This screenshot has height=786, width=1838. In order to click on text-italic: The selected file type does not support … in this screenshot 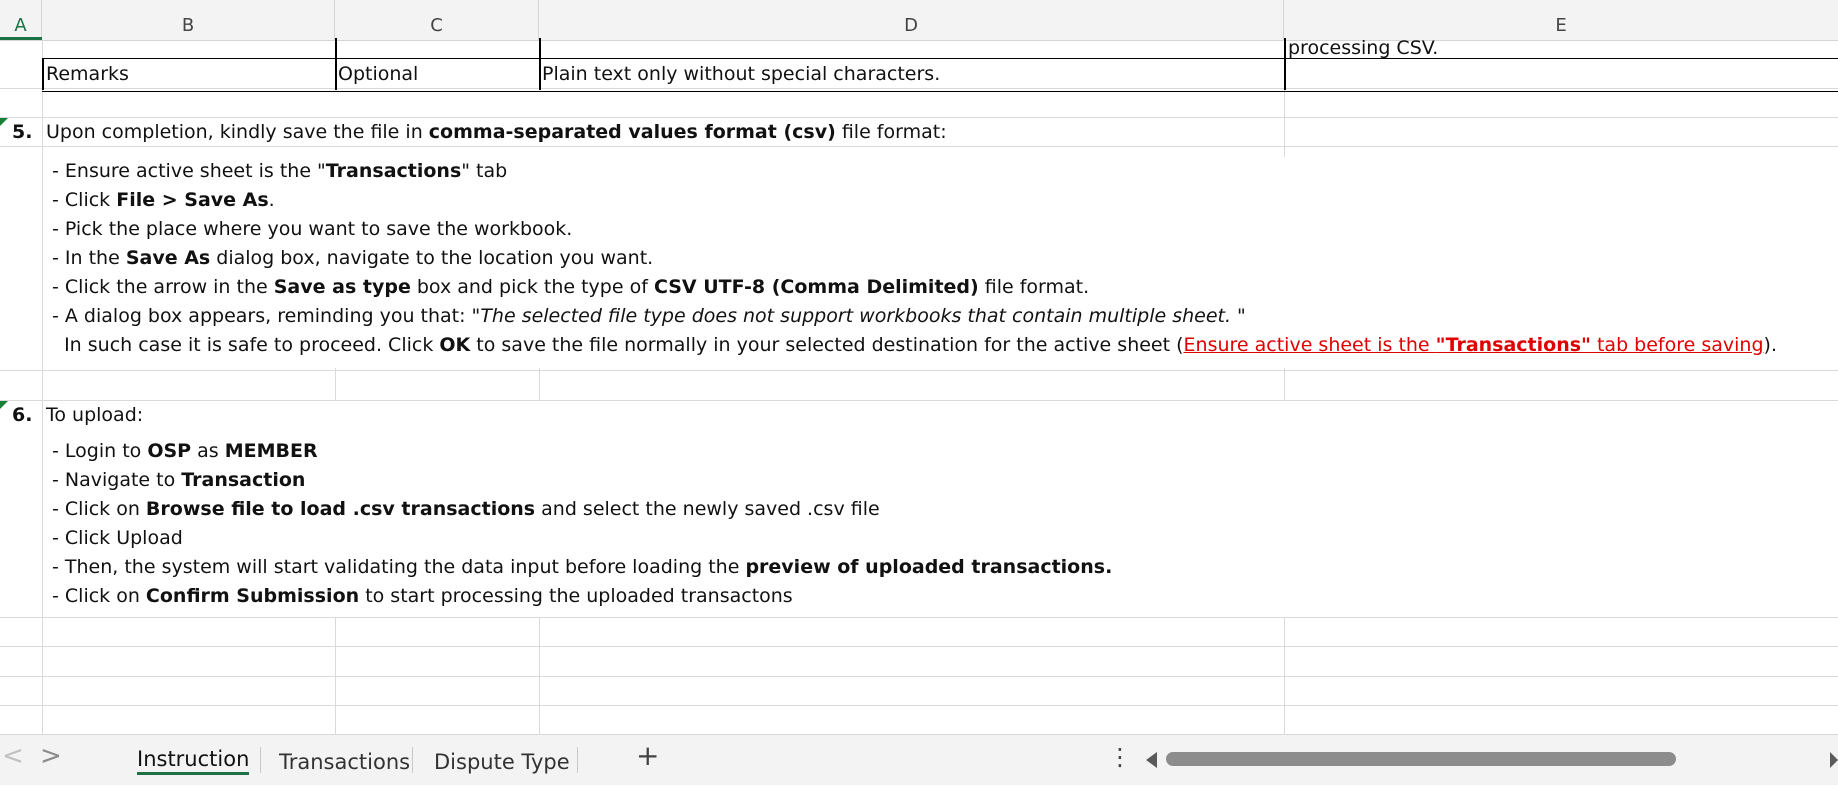, I will do `click(856, 316)`.